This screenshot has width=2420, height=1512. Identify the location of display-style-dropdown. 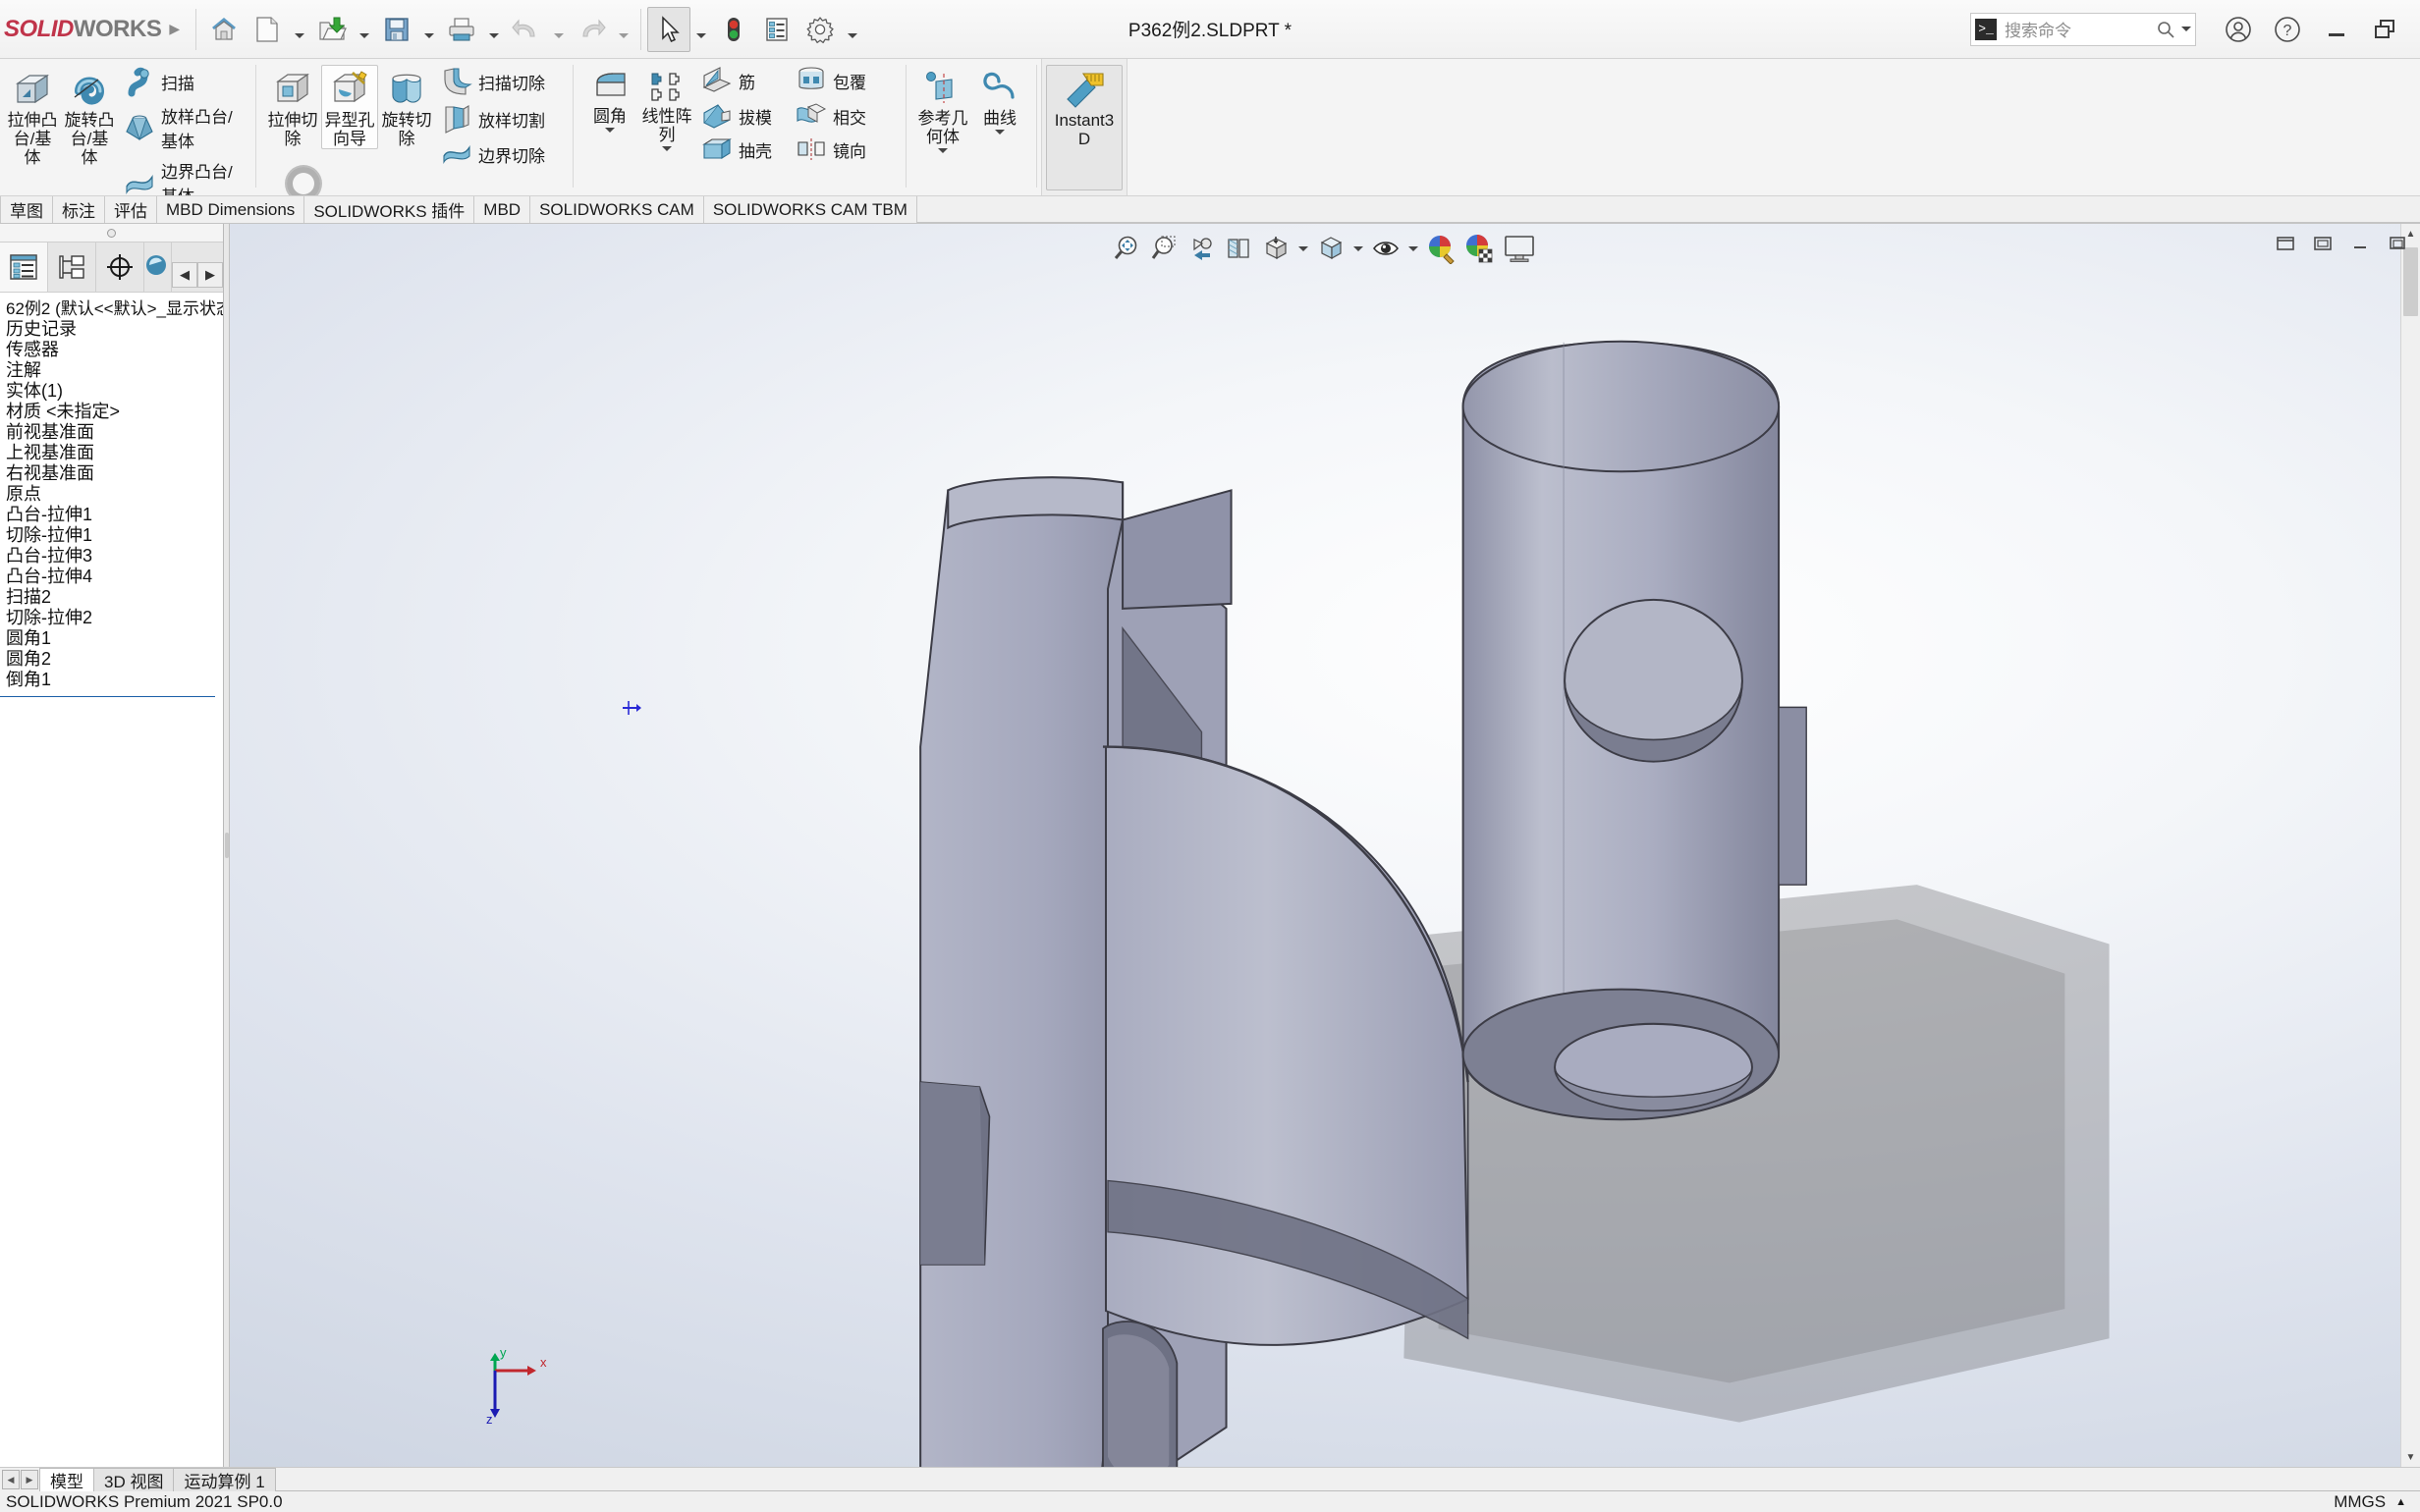
(1358, 249).